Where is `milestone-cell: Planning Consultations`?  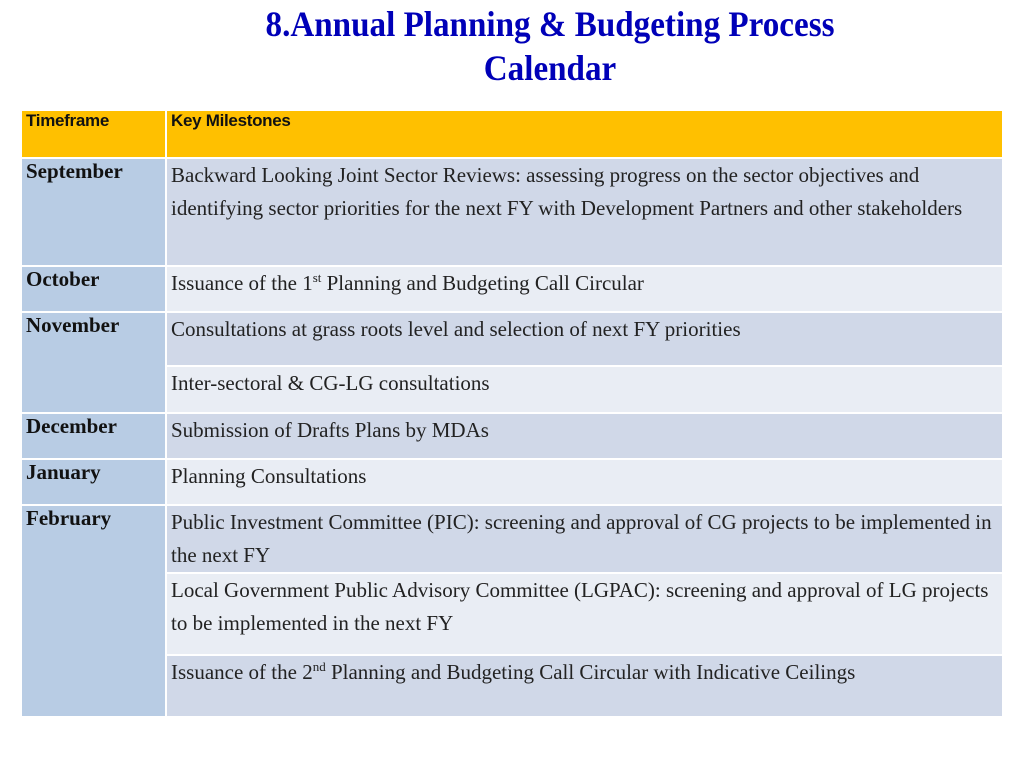
milestone-cell: Planning Consultations is located at coordinates (584, 482).